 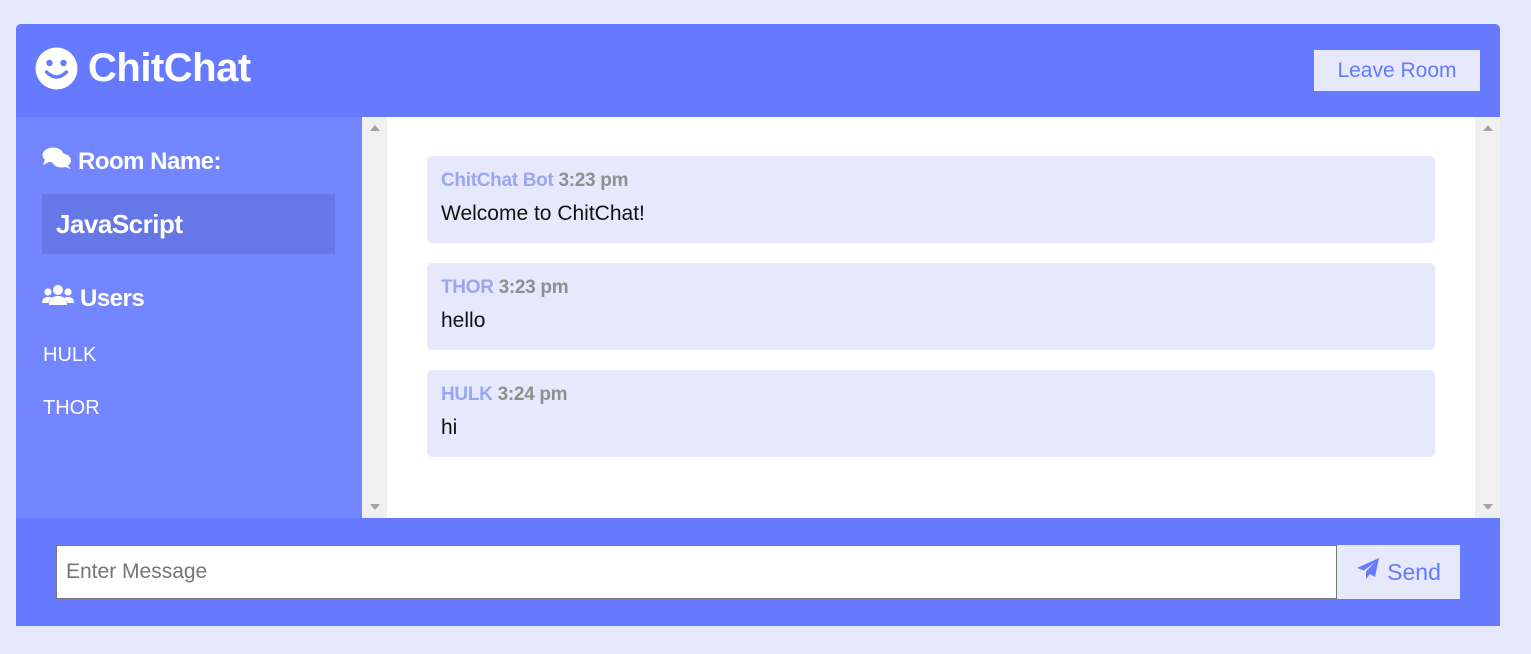 What do you see at coordinates (931, 181) in the screenshot?
I see `message-meta: ChitChat Bot 3:23 pm` at bounding box center [931, 181].